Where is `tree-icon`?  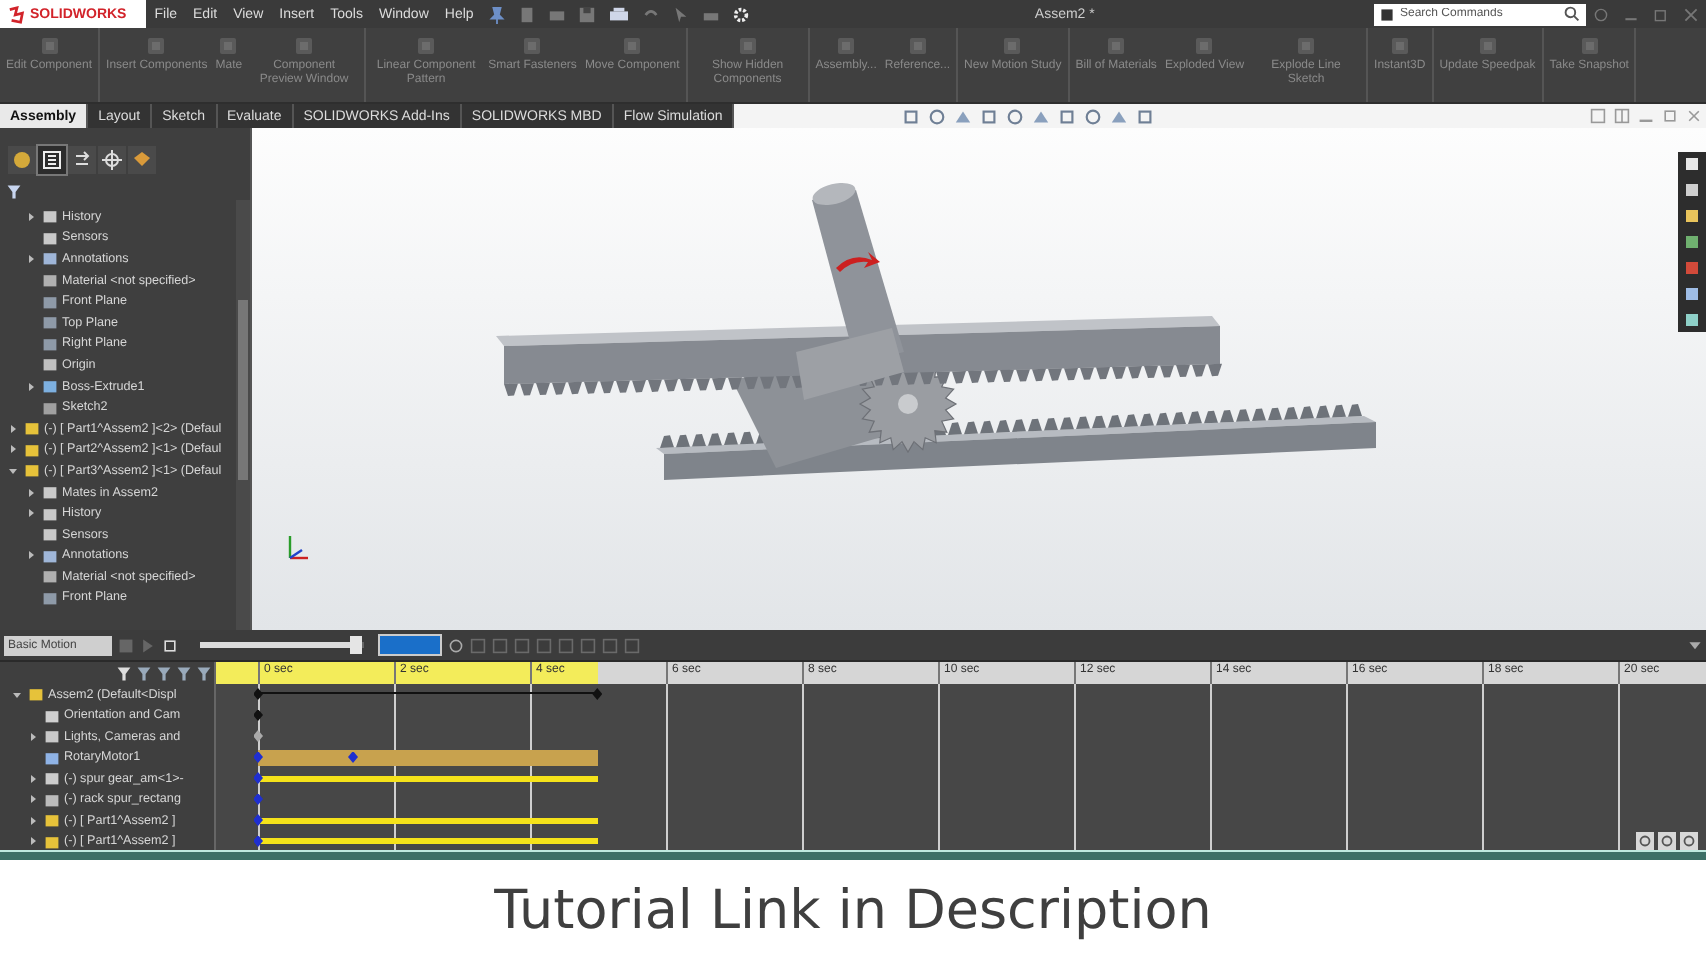 tree-icon is located at coordinates (52, 160).